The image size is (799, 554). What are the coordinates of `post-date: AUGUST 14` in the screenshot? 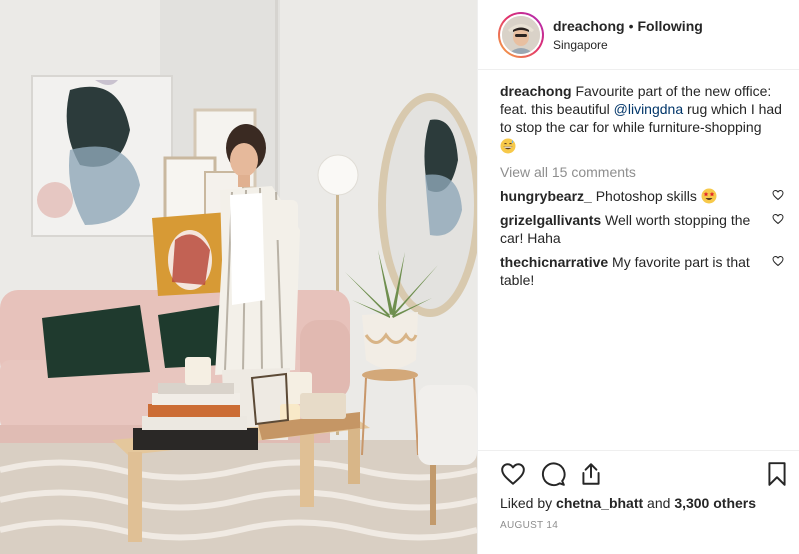 It's located at (529, 525).